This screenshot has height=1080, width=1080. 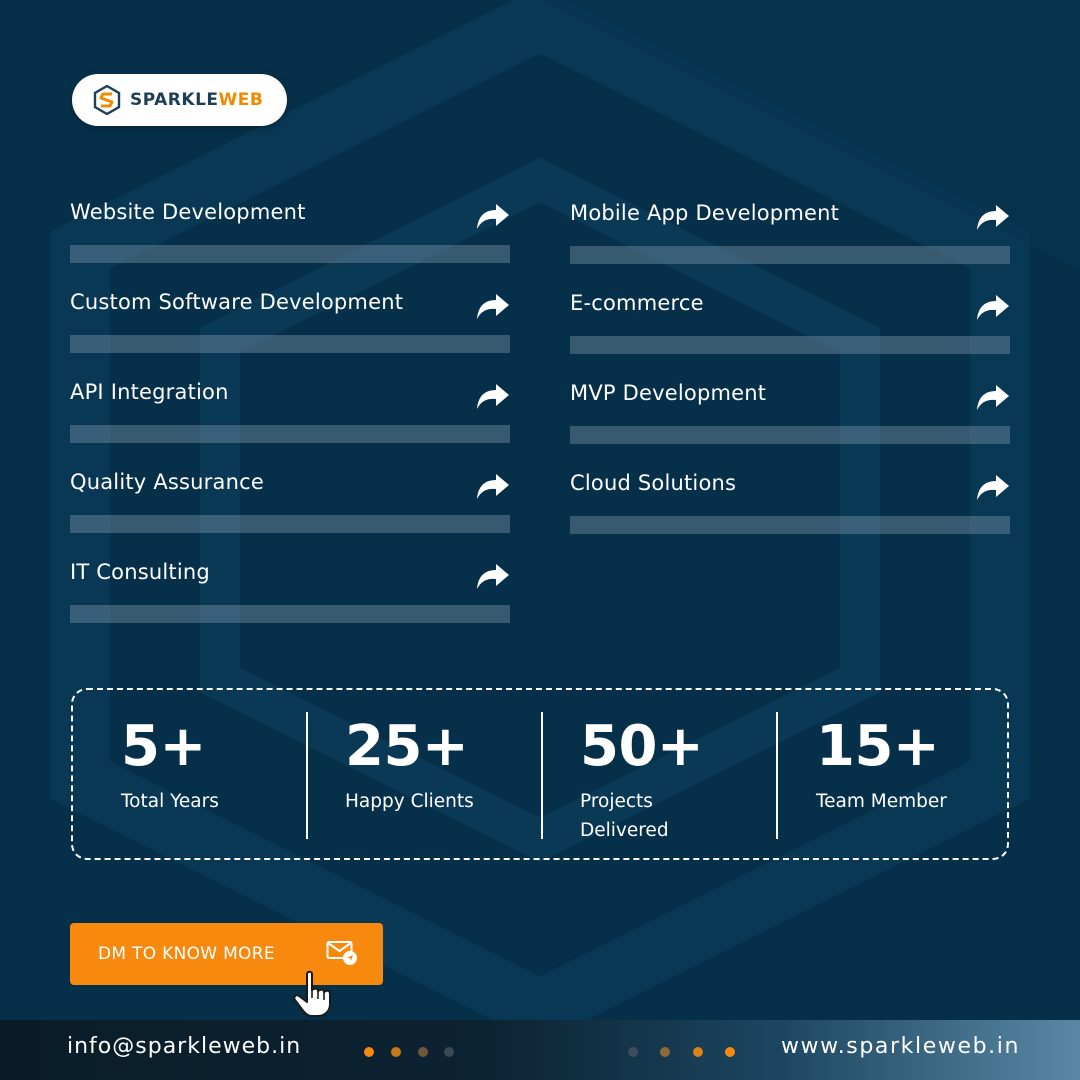 What do you see at coordinates (642, 746) in the screenshot?
I see `stat-value: 50+` at bounding box center [642, 746].